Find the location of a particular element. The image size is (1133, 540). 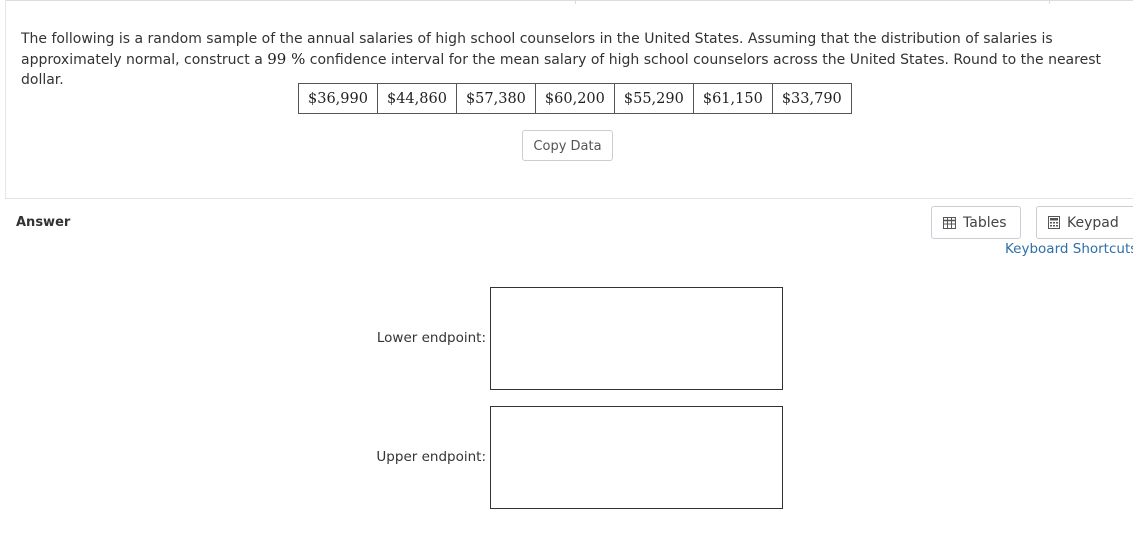

table-grid-icon is located at coordinates (949, 222).